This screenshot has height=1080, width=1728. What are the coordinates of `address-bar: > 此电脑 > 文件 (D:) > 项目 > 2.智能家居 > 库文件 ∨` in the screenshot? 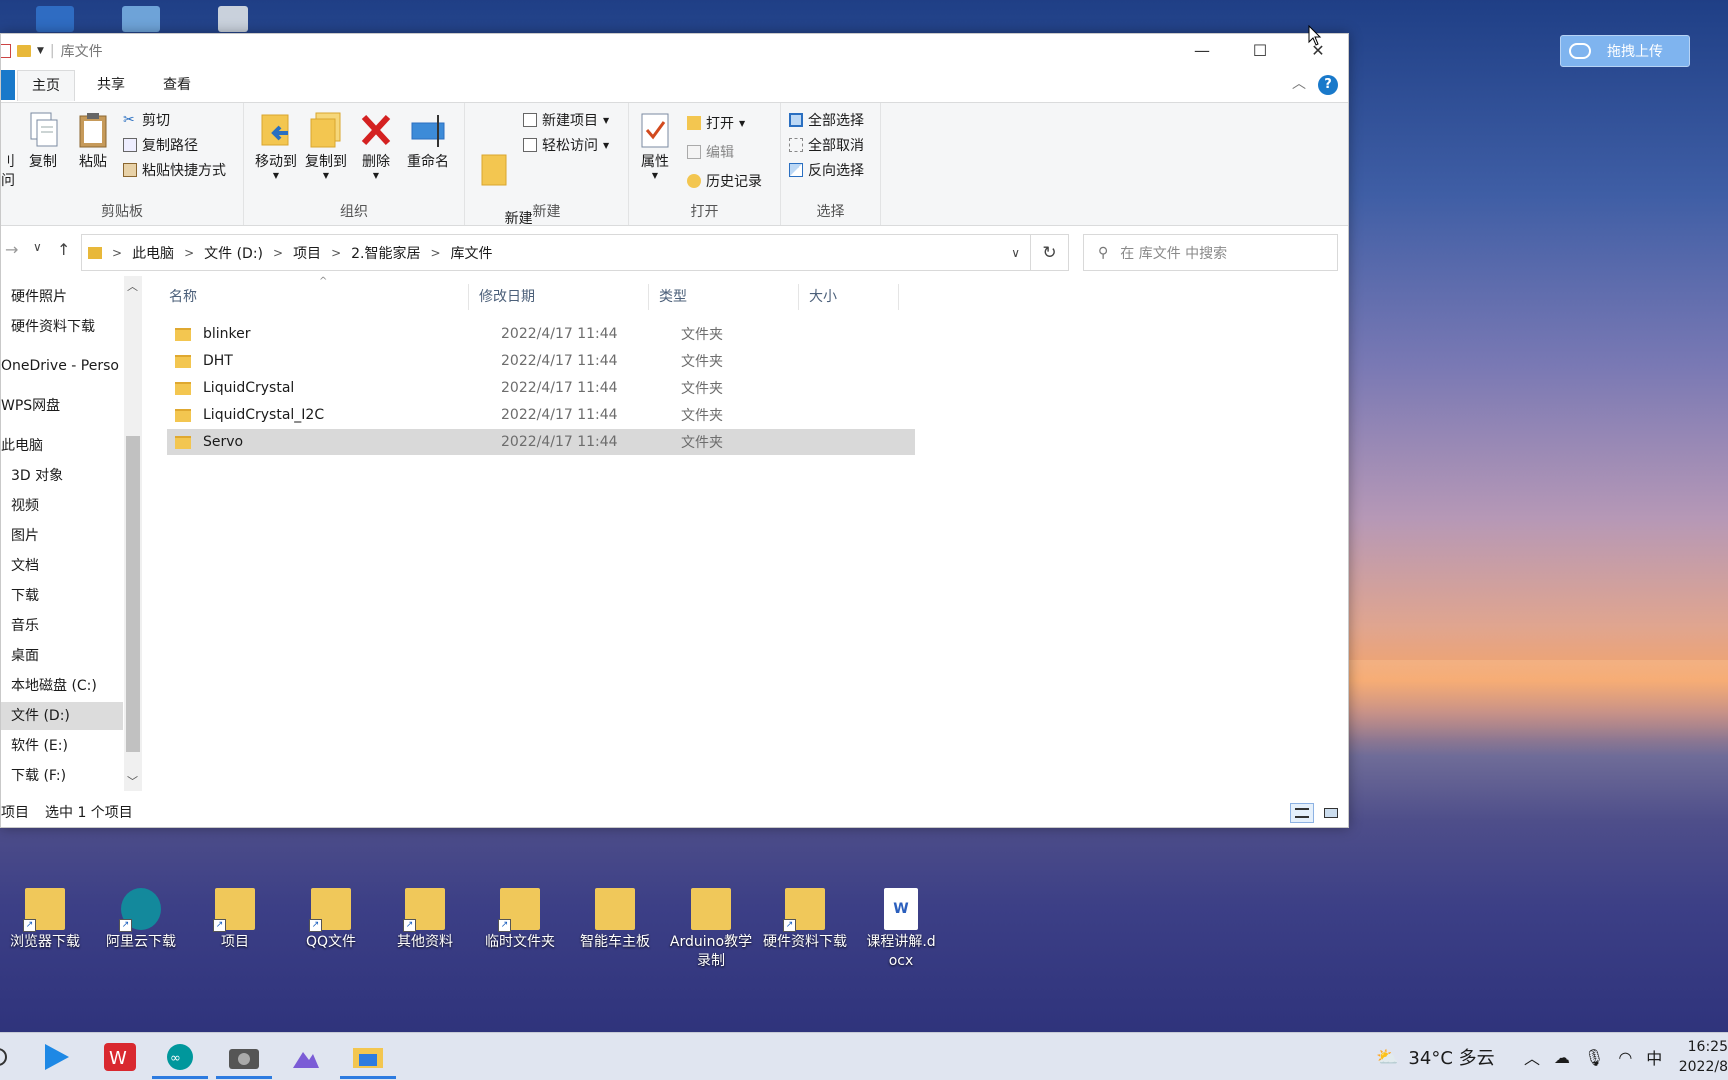 It's located at (556, 252).